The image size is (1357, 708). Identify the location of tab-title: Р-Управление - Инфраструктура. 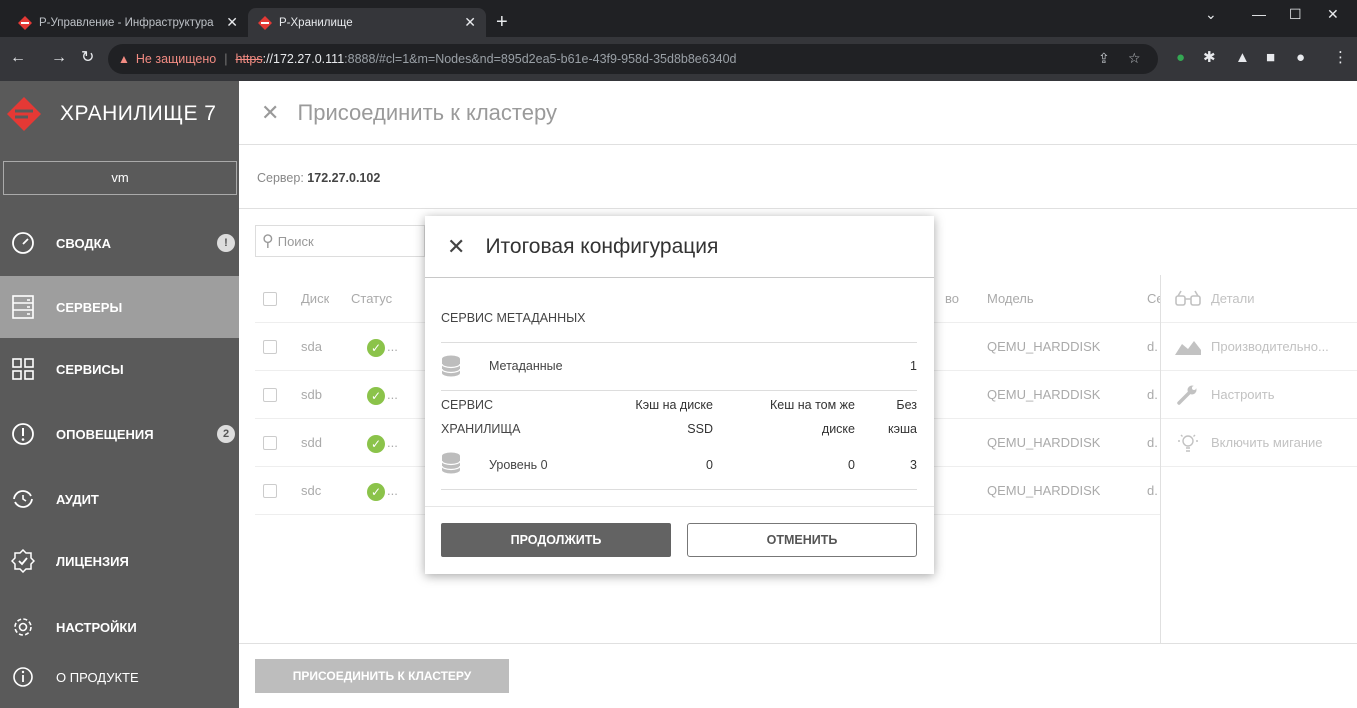
(126, 22).